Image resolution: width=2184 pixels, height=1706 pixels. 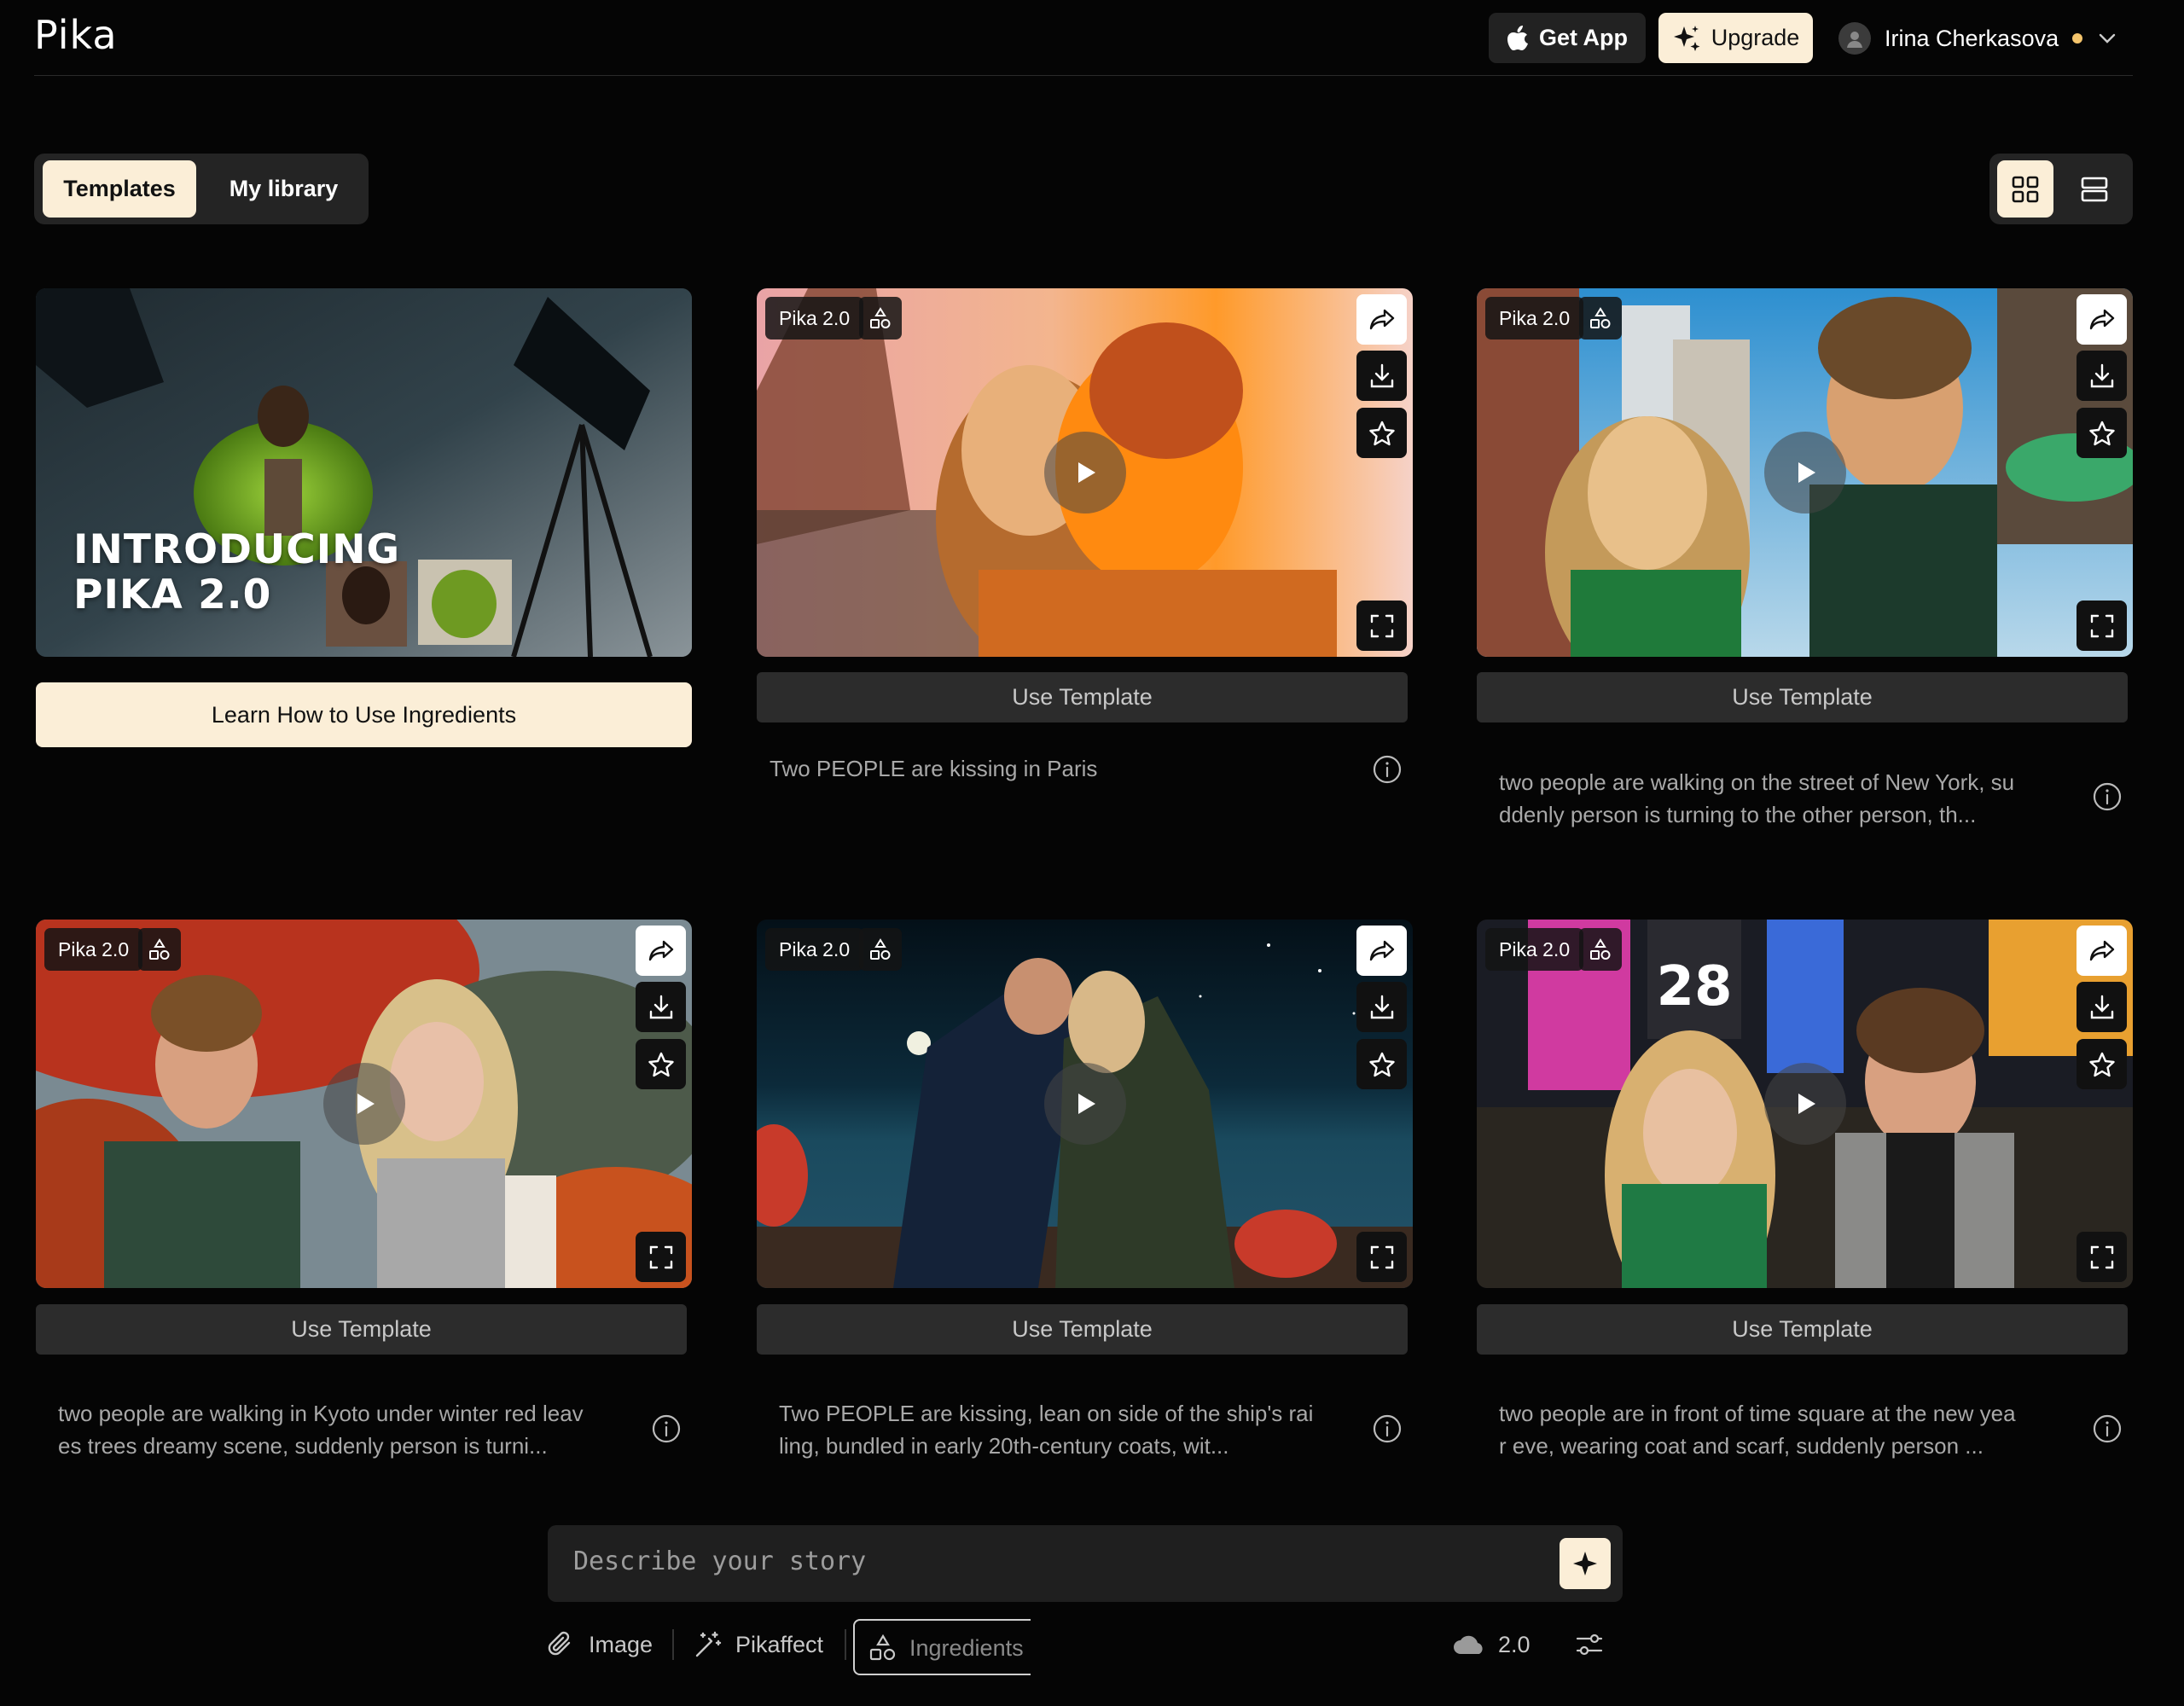 What do you see at coordinates (1584, 37) in the screenshot?
I see `get-app-label: Get App` at bounding box center [1584, 37].